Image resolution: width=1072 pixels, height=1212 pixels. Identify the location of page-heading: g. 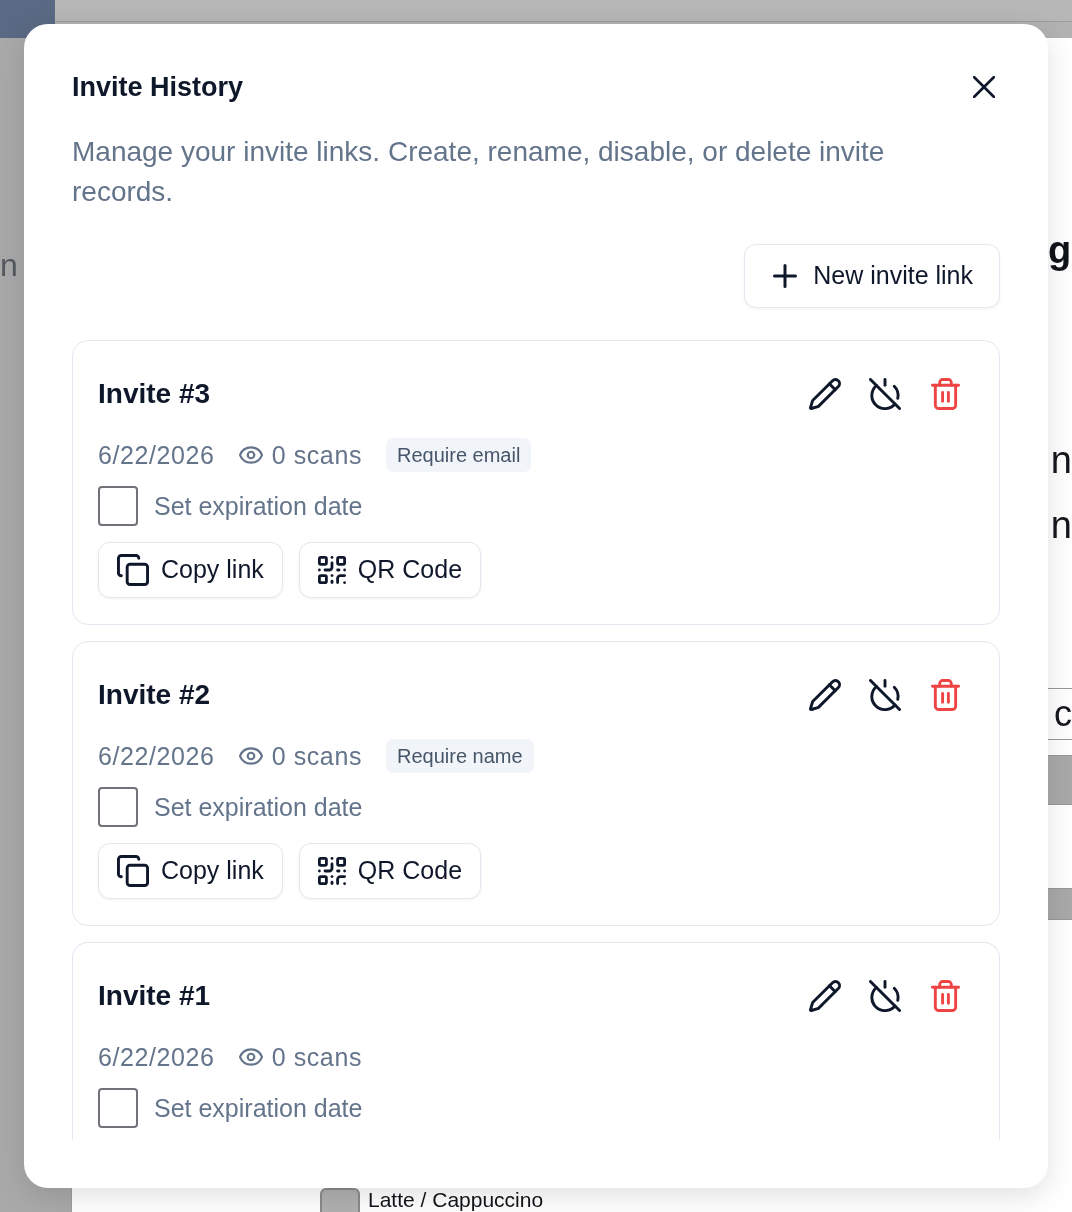
(1060, 250).